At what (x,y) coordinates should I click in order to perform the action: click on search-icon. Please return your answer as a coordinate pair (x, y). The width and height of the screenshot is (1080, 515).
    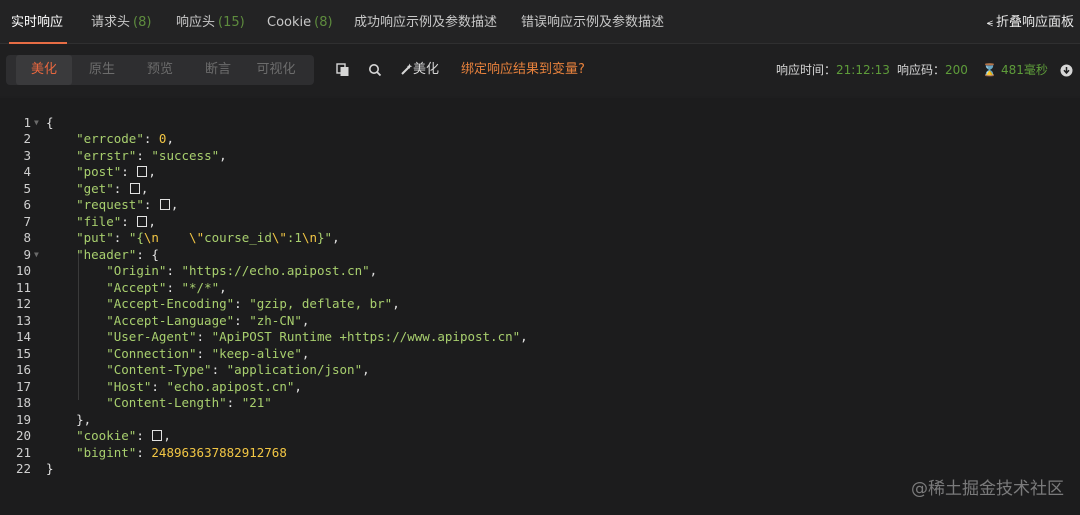
    Looking at the image, I should click on (375, 69).